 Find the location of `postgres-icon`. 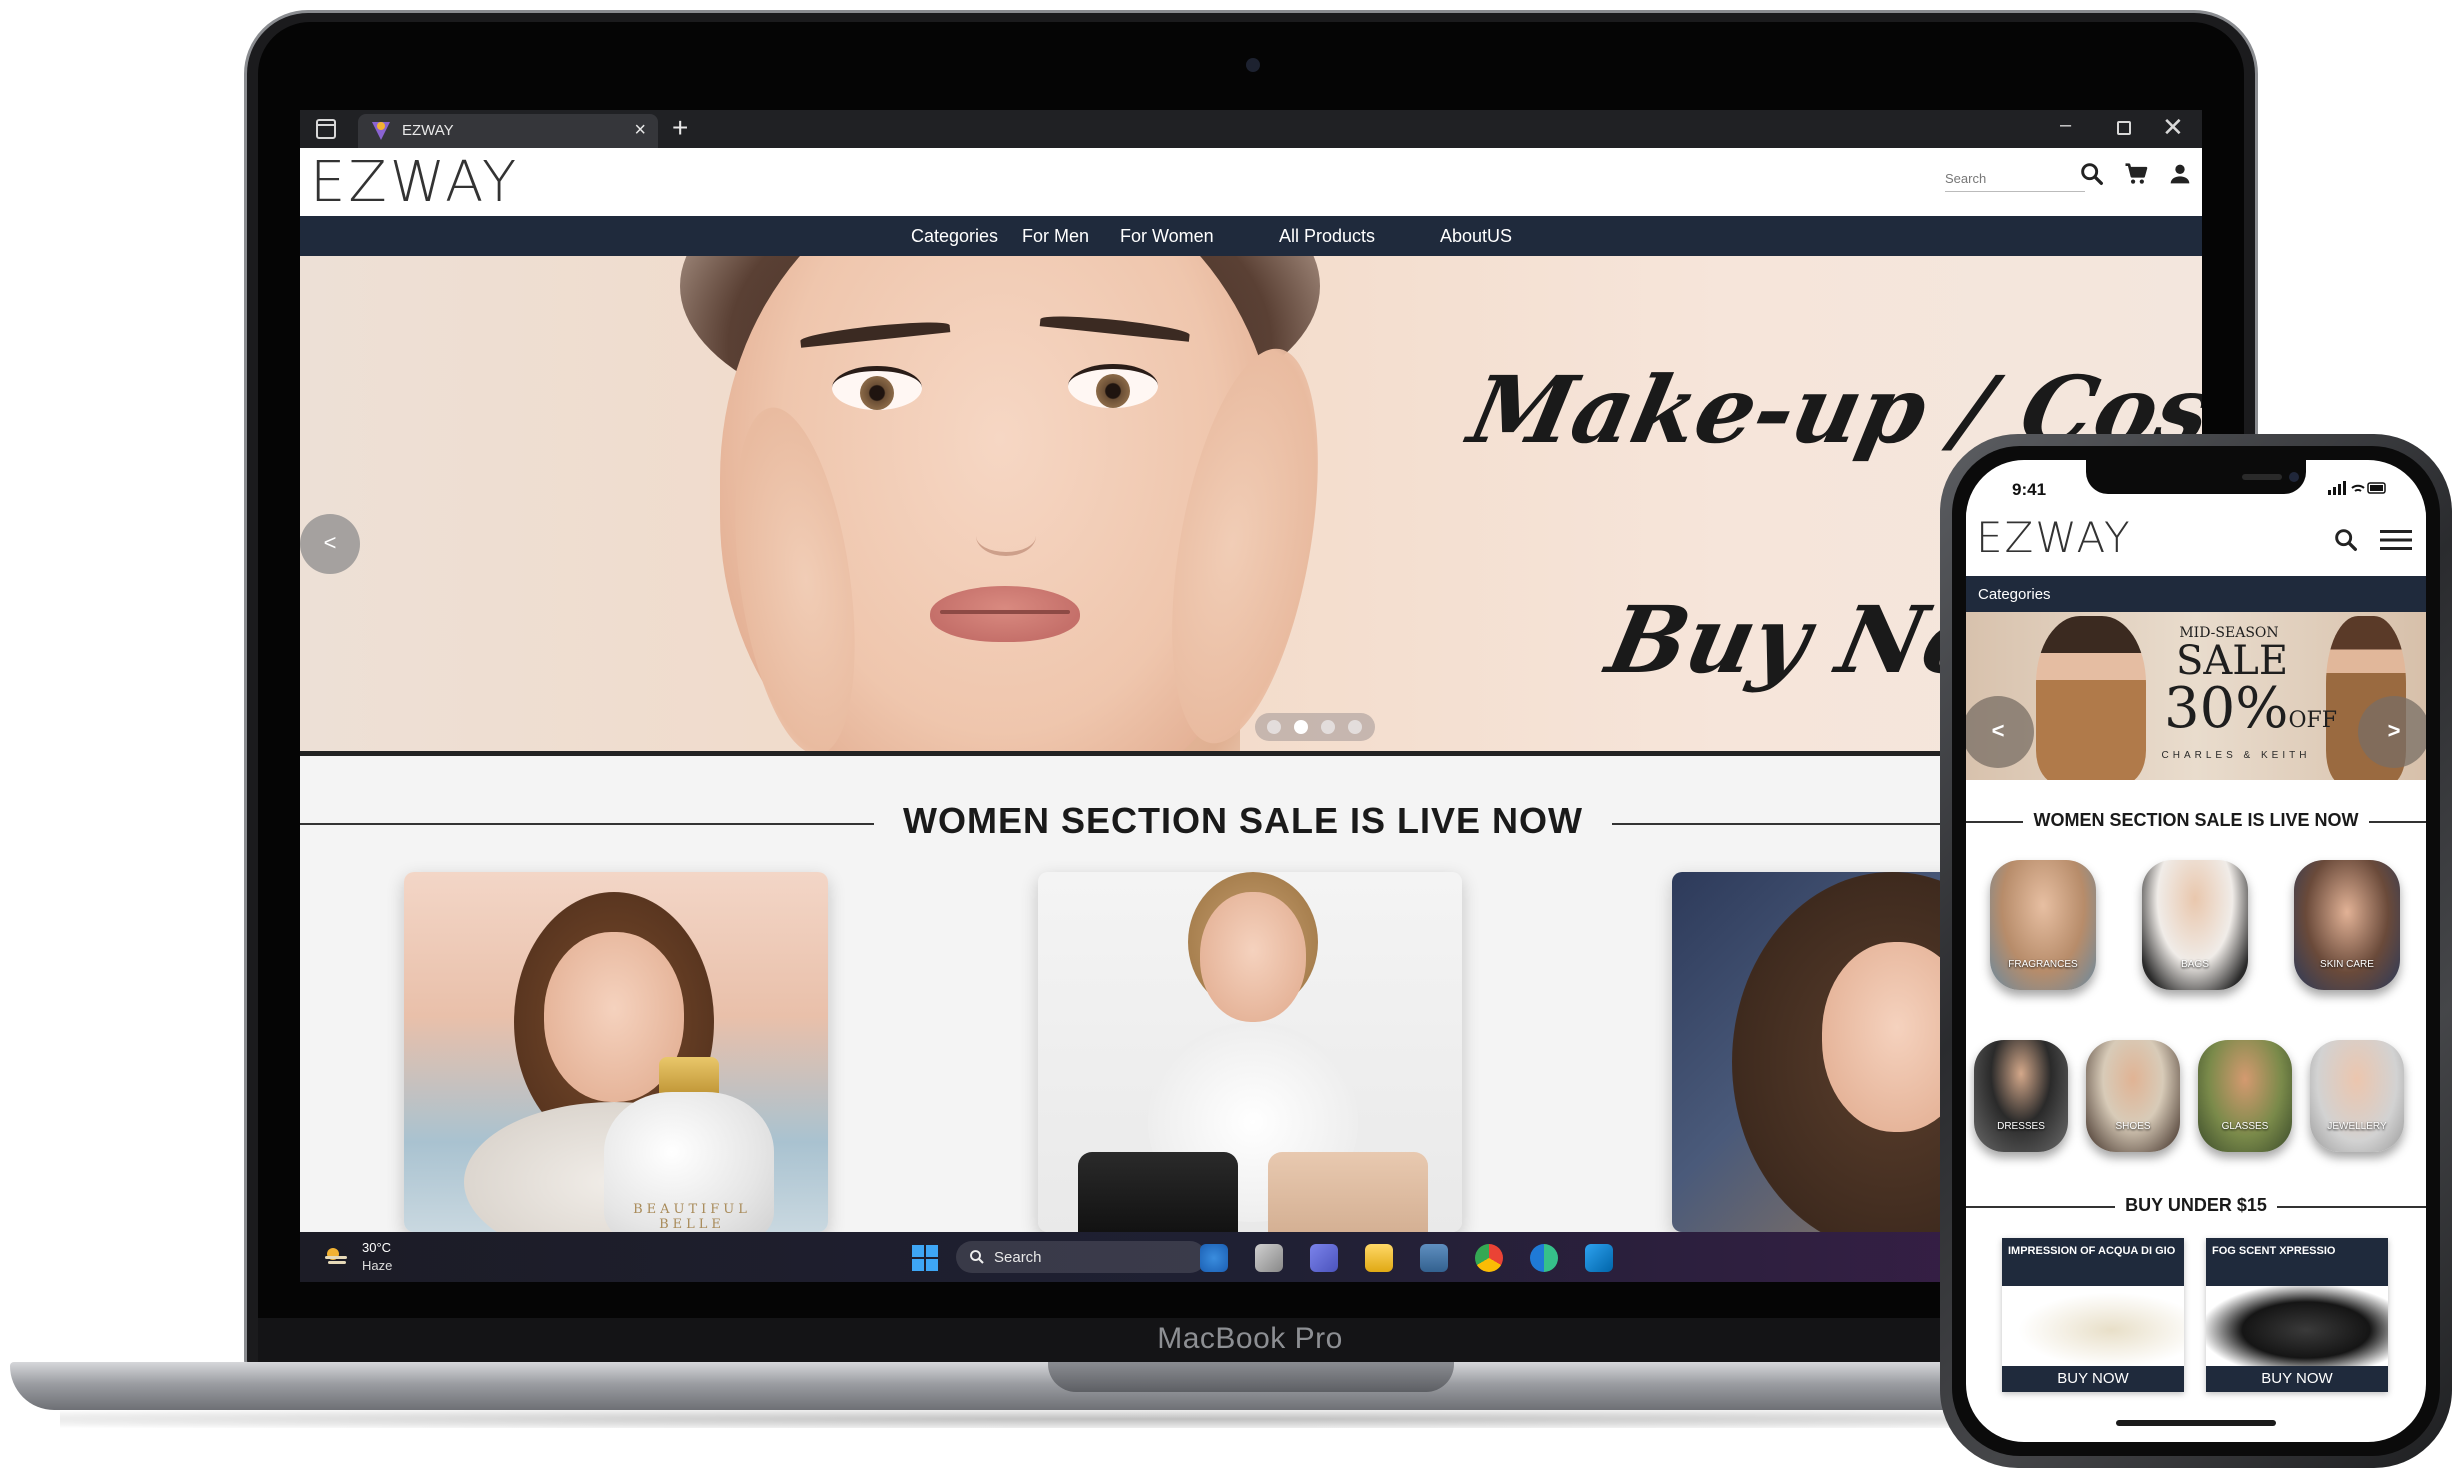

postgres-icon is located at coordinates (1434, 1258).